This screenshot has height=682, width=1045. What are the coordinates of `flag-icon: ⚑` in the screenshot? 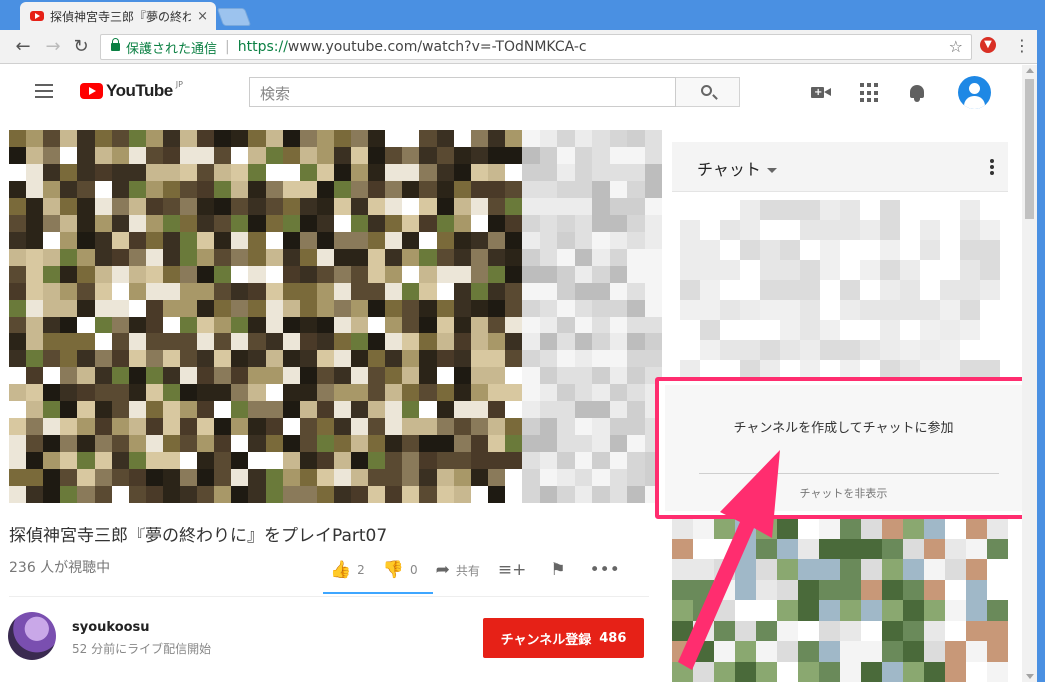 It's located at (558, 570).